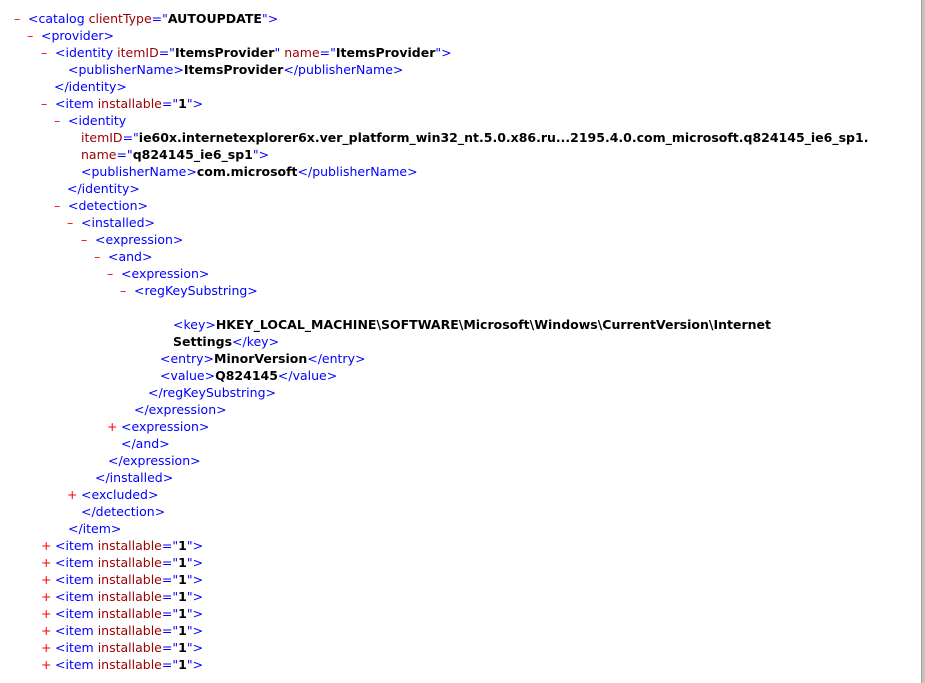 Image resolution: width=925 pixels, height=683 pixels. What do you see at coordinates (923, 341) in the screenshot?
I see `vertical-scrollbar` at bounding box center [923, 341].